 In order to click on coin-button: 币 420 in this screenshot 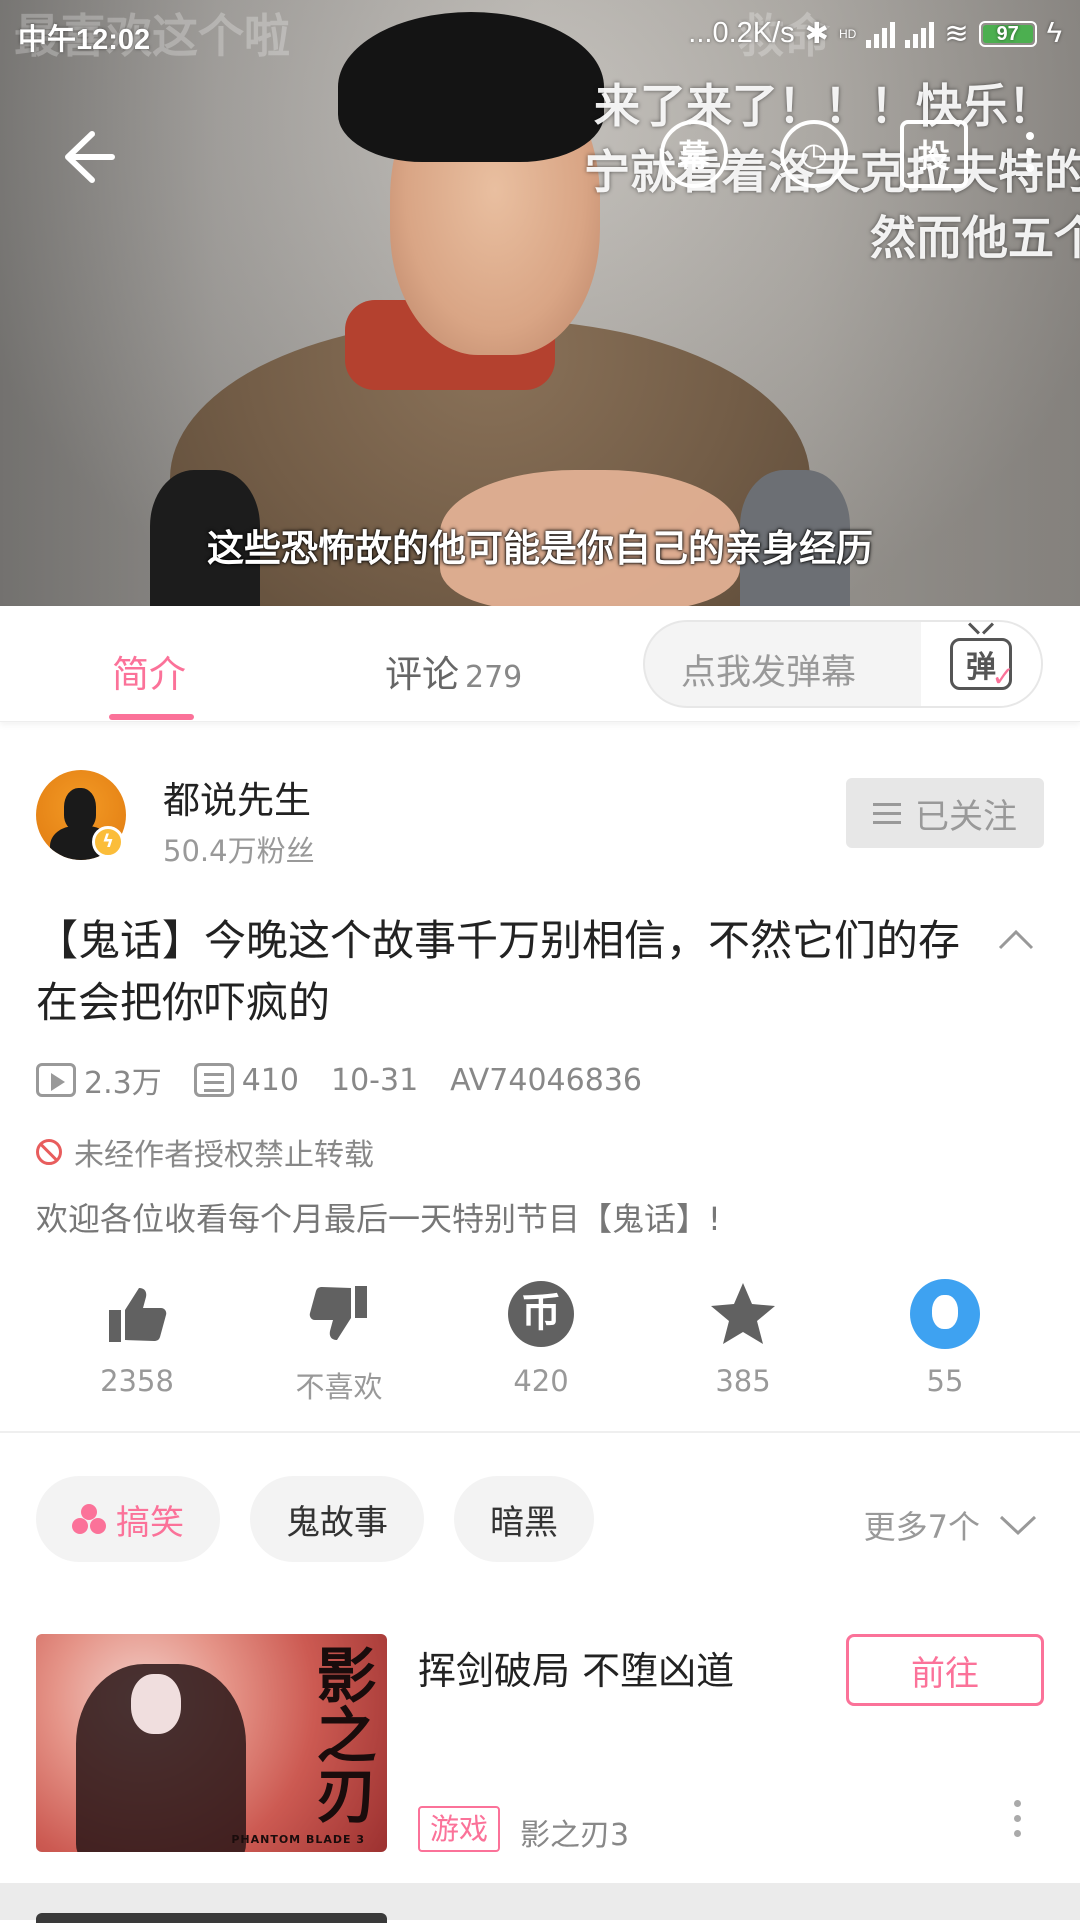, I will do `click(541, 1342)`.